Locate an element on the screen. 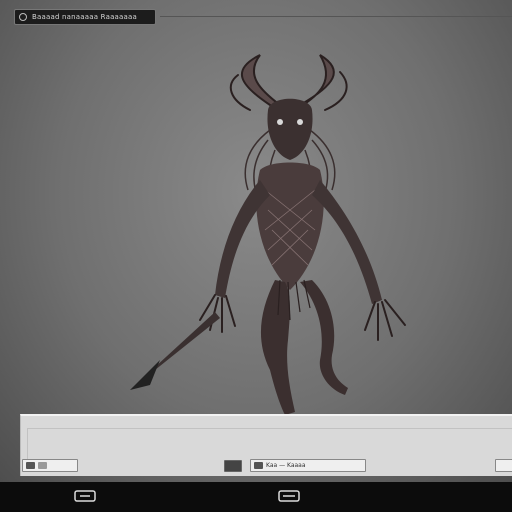  window-title-tab: Baaaad nanaaaaa Raaaaaaa is located at coordinates (85, 17).